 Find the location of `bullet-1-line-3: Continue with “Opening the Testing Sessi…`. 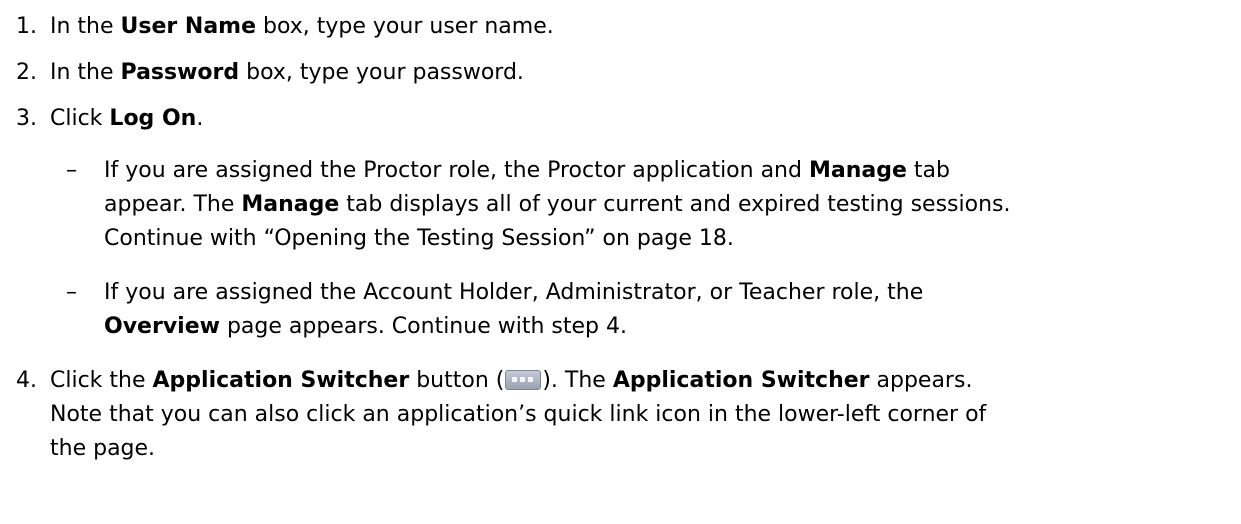

bullet-1-line-3: Continue with “Opening the Testing Sessi… is located at coordinates (419, 238).